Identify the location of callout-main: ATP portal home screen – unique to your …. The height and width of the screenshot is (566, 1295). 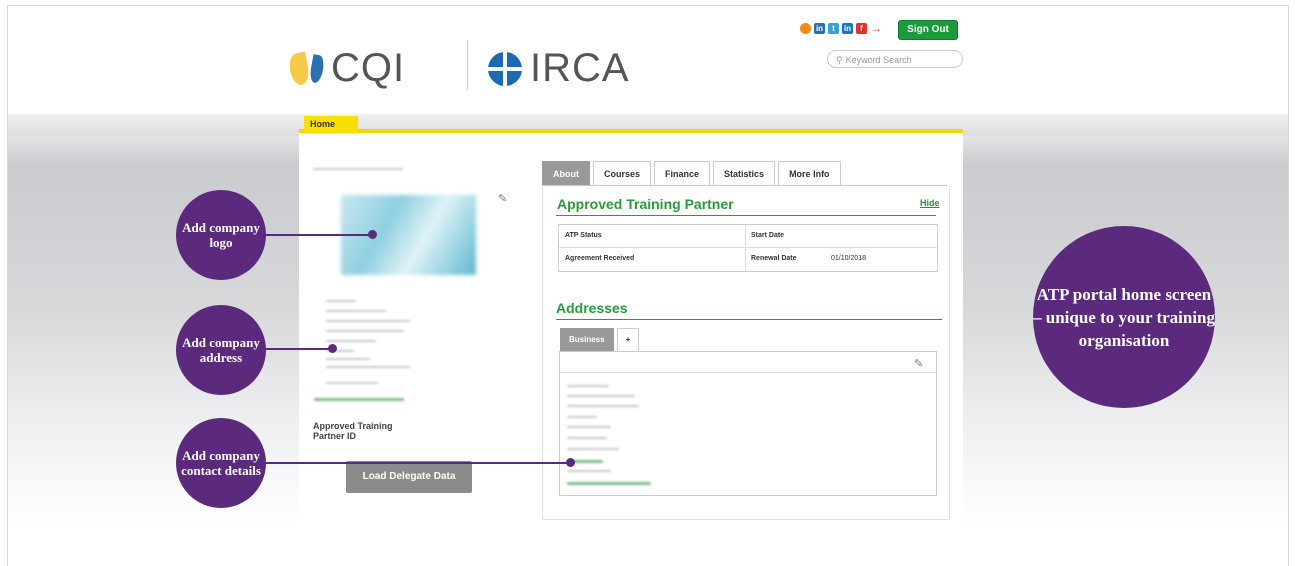
(1124, 317).